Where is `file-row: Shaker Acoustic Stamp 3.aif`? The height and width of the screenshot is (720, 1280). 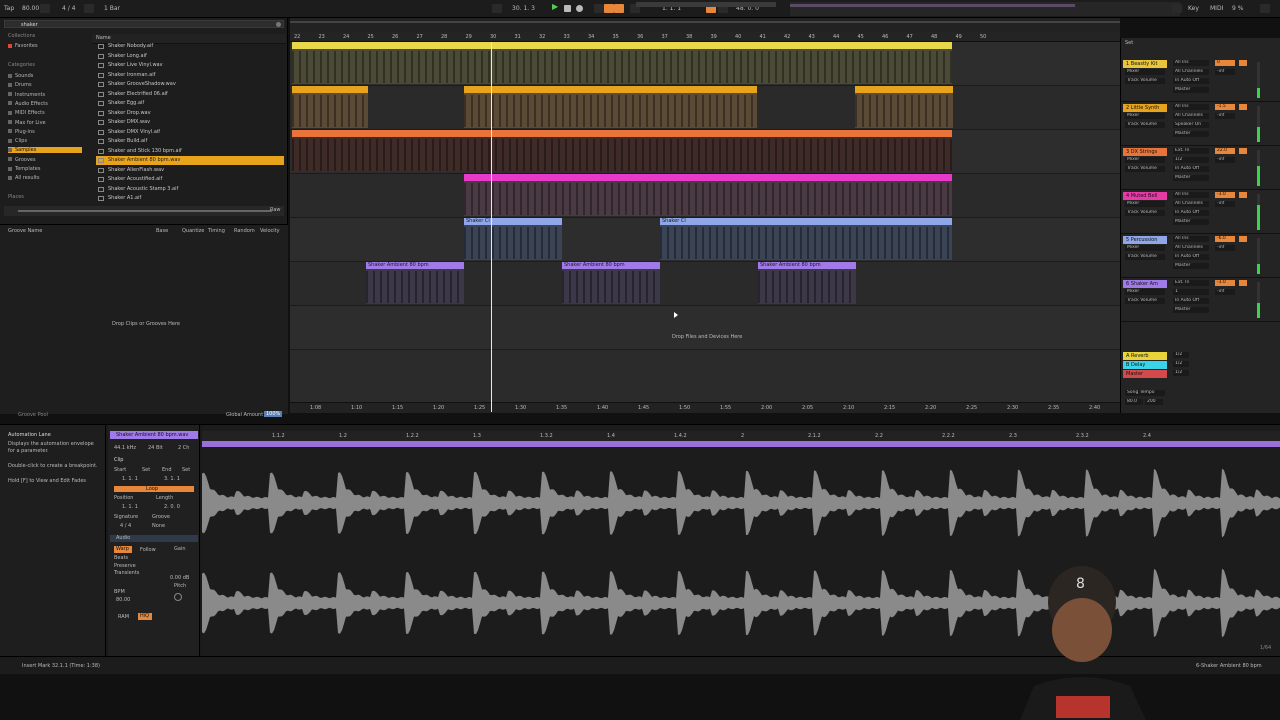
file-row: Shaker Acoustic Stamp 3.aif is located at coordinates (190, 189).